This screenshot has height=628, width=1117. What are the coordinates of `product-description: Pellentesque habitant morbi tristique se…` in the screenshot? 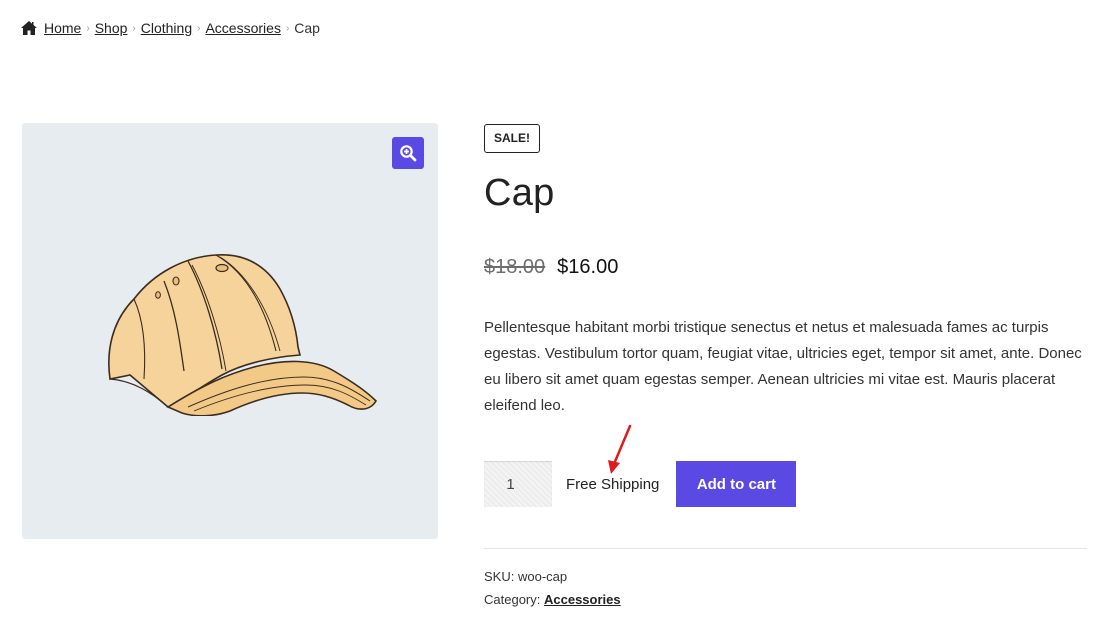 It's located at (783, 366).